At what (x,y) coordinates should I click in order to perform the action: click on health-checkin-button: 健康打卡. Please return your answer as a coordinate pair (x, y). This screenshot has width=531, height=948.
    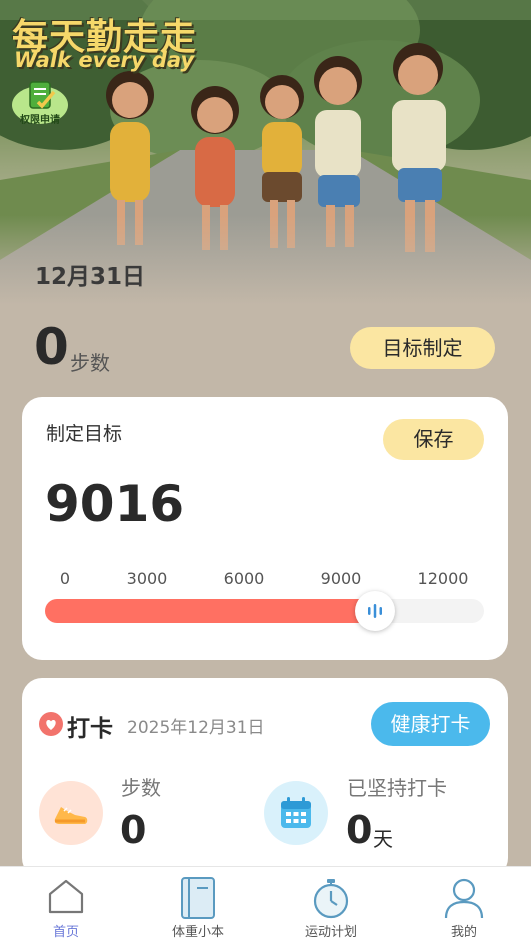
    Looking at the image, I should click on (430, 724).